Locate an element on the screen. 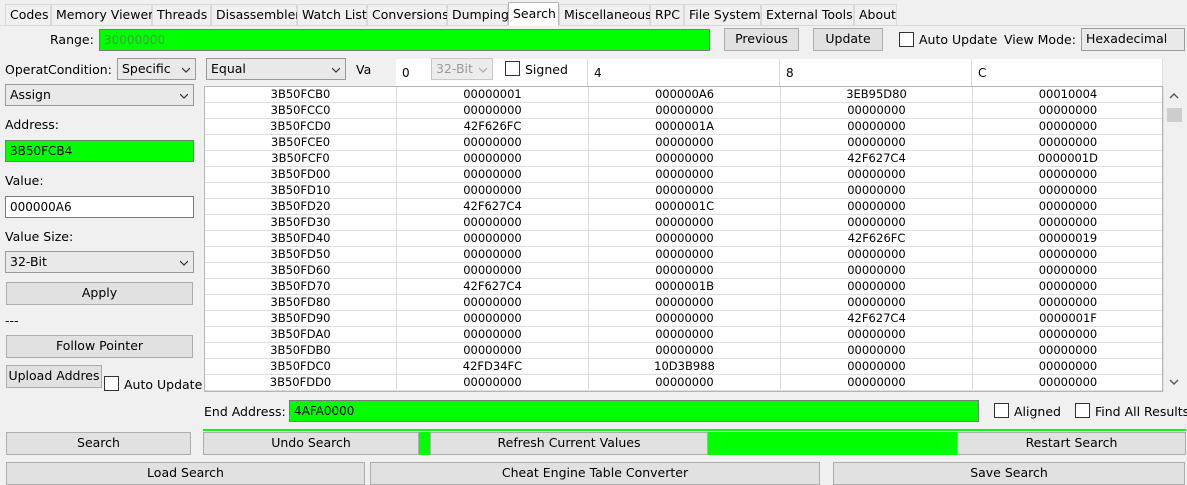 Image resolution: width=1187 pixels, height=485 pixels. table-row: 3B50FD30 00000000 00000000 00000000 00000000 is located at coordinates (683, 223).